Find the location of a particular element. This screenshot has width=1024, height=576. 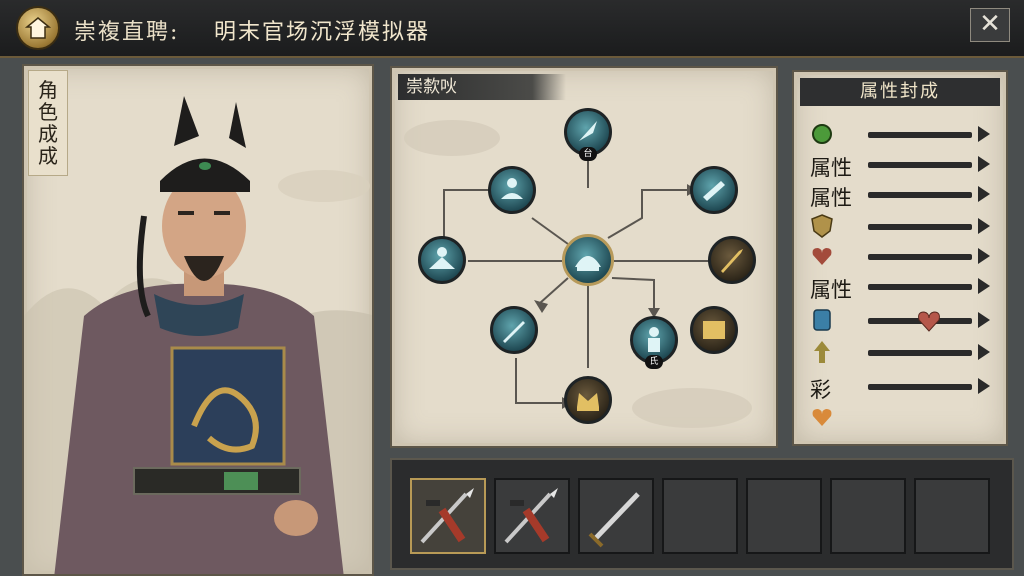

skill-node-far-right is located at coordinates (714, 330).